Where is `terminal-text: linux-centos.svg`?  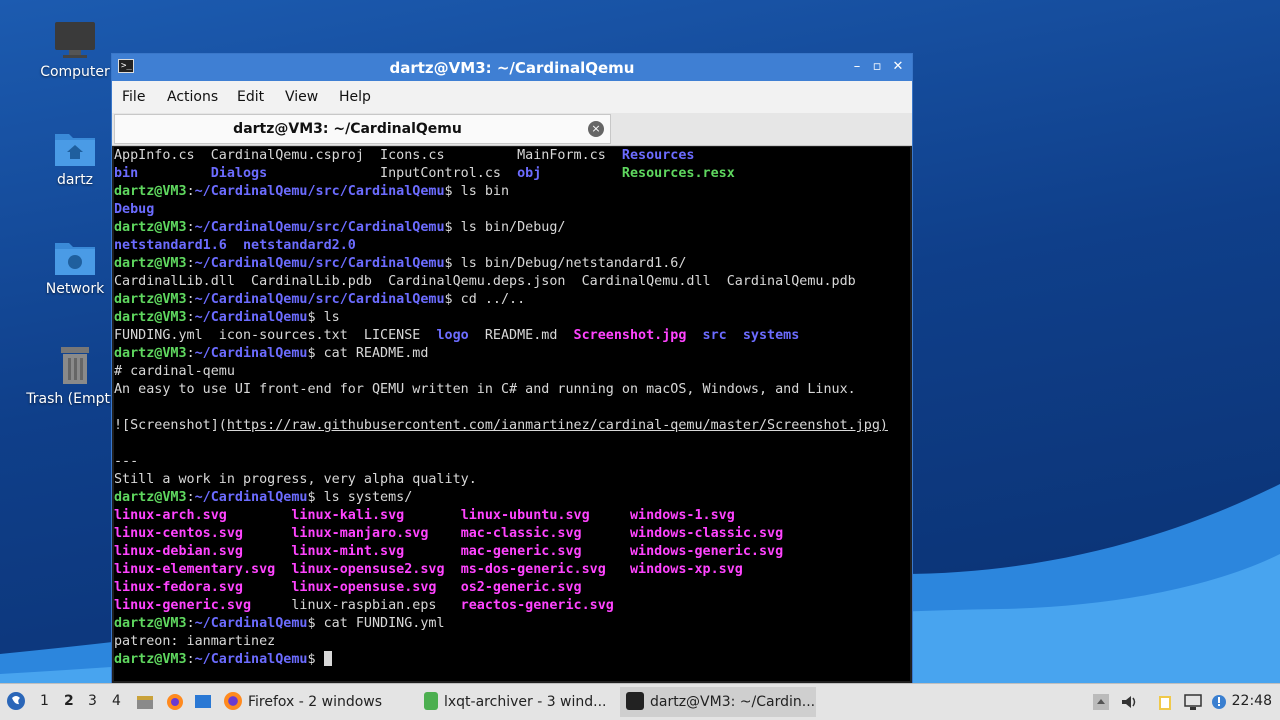 terminal-text: linux-centos.svg is located at coordinates (178, 533).